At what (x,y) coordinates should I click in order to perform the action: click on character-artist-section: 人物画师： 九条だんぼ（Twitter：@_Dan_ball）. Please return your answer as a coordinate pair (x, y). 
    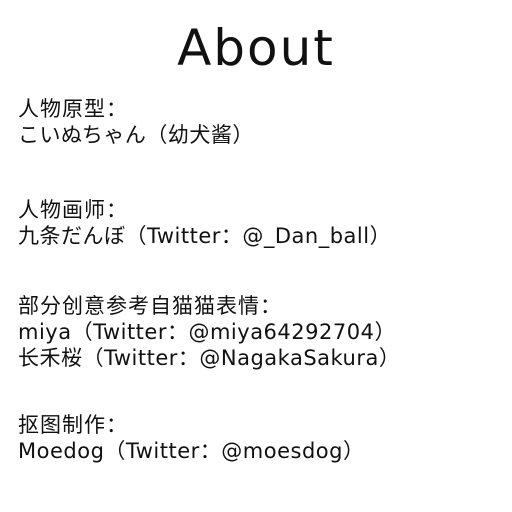
    Looking at the image, I should click on (262, 223).